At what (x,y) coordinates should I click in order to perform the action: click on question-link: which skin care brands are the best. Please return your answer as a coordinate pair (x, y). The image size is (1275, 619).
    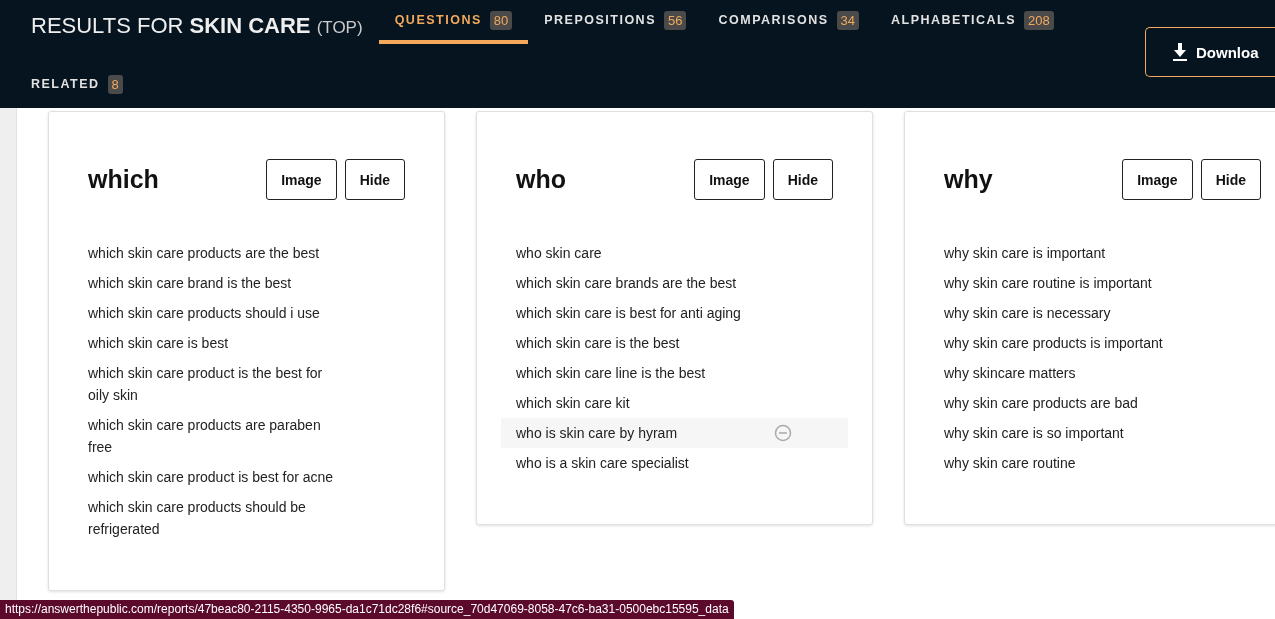
    Looking at the image, I should click on (645, 283).